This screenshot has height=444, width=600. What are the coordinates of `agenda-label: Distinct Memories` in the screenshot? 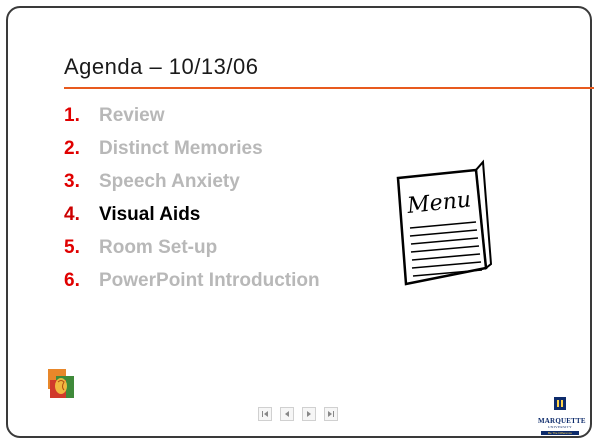 It's located at (181, 148).